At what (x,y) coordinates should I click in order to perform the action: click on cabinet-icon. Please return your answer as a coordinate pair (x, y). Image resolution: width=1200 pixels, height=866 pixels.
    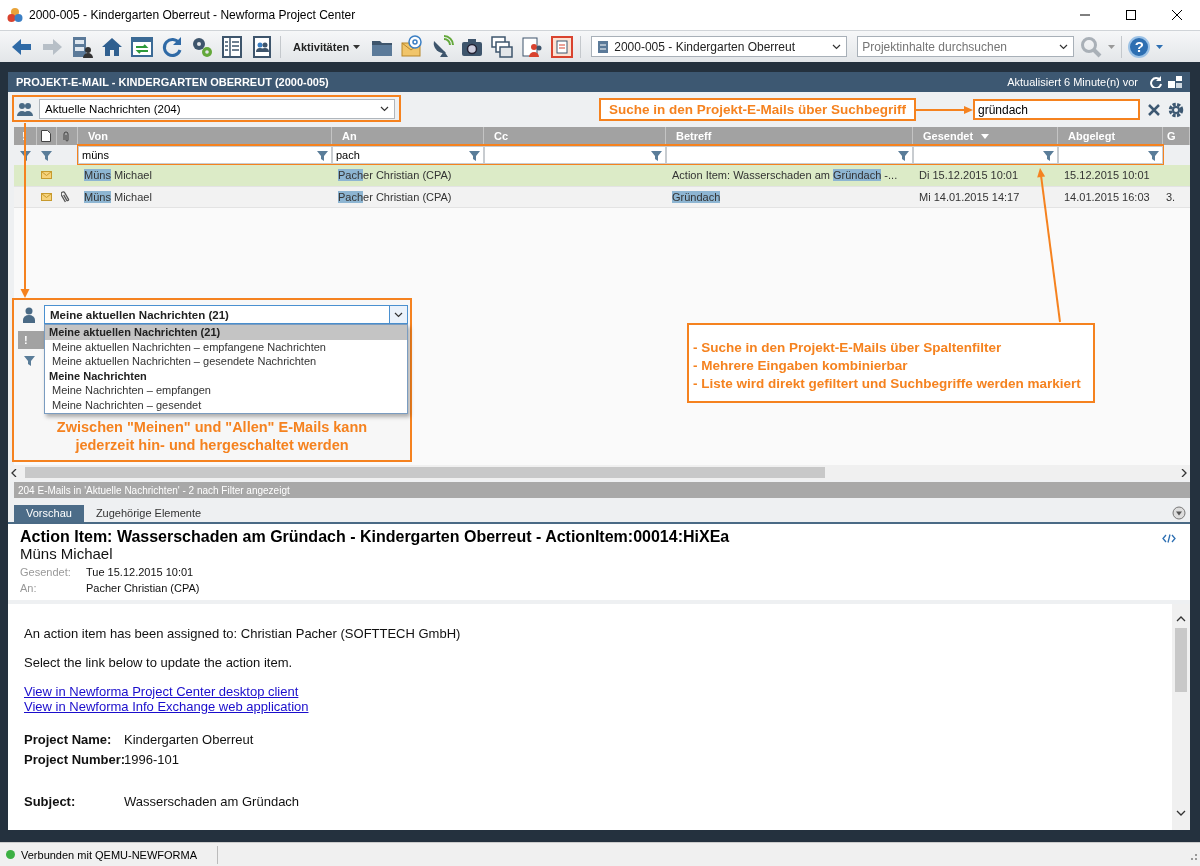
    Looking at the image, I should click on (603, 46).